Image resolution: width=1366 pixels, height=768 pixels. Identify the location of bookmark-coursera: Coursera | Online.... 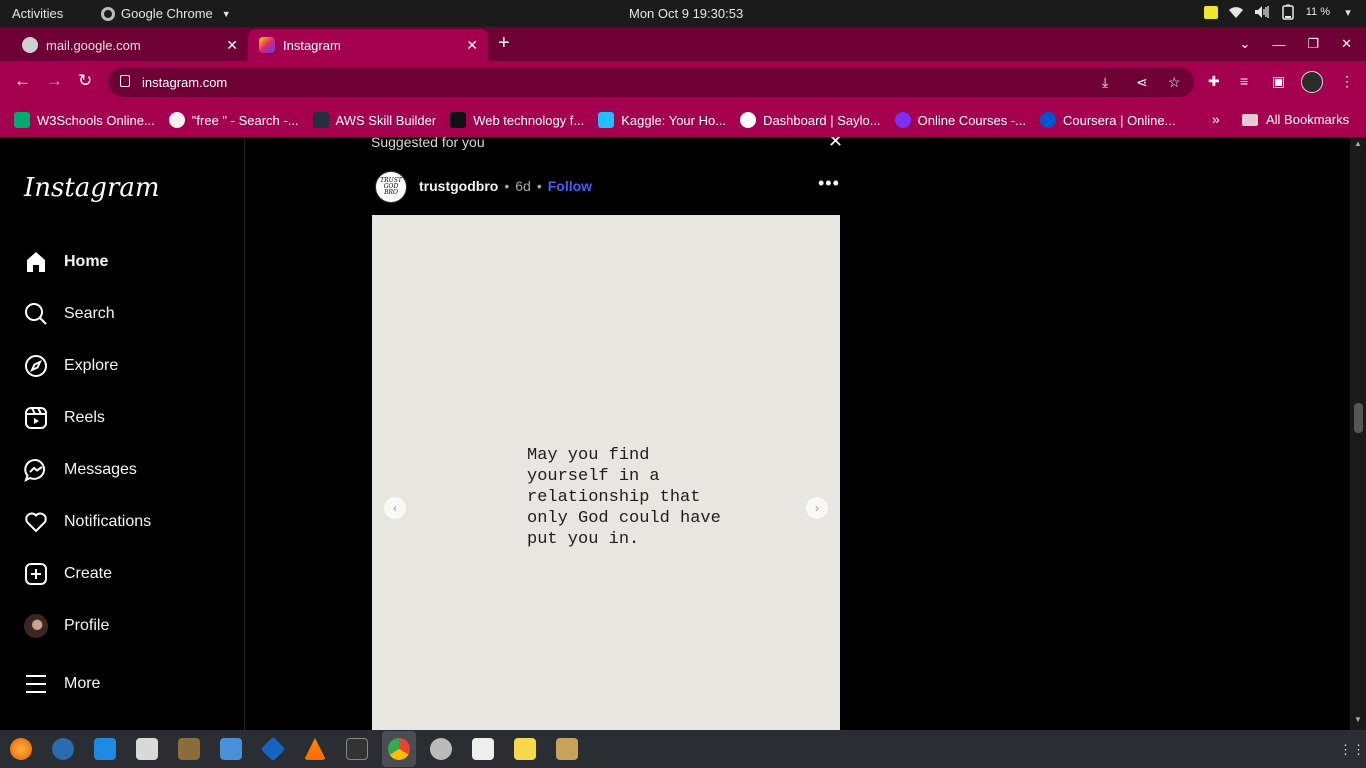
(1107, 120).